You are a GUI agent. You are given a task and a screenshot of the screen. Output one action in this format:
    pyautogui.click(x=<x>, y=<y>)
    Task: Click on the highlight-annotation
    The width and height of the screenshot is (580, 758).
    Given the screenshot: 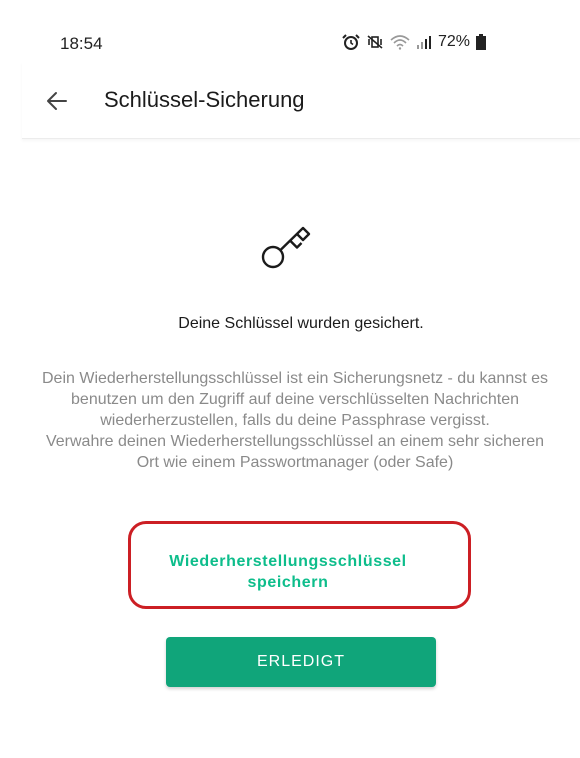 What is the action you would take?
    pyautogui.click(x=299, y=565)
    